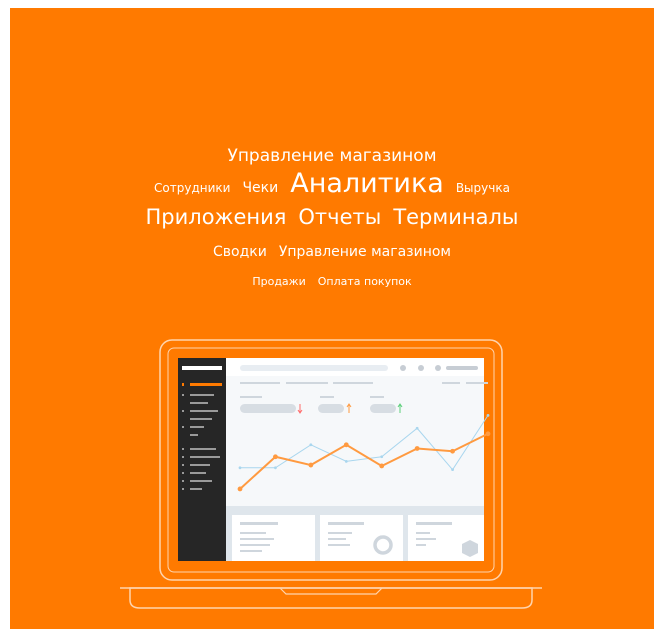 Image resolution: width=664 pixels, height=637 pixels. Describe the element at coordinates (438, 368) in the screenshot. I see `topbar-avatar` at that location.